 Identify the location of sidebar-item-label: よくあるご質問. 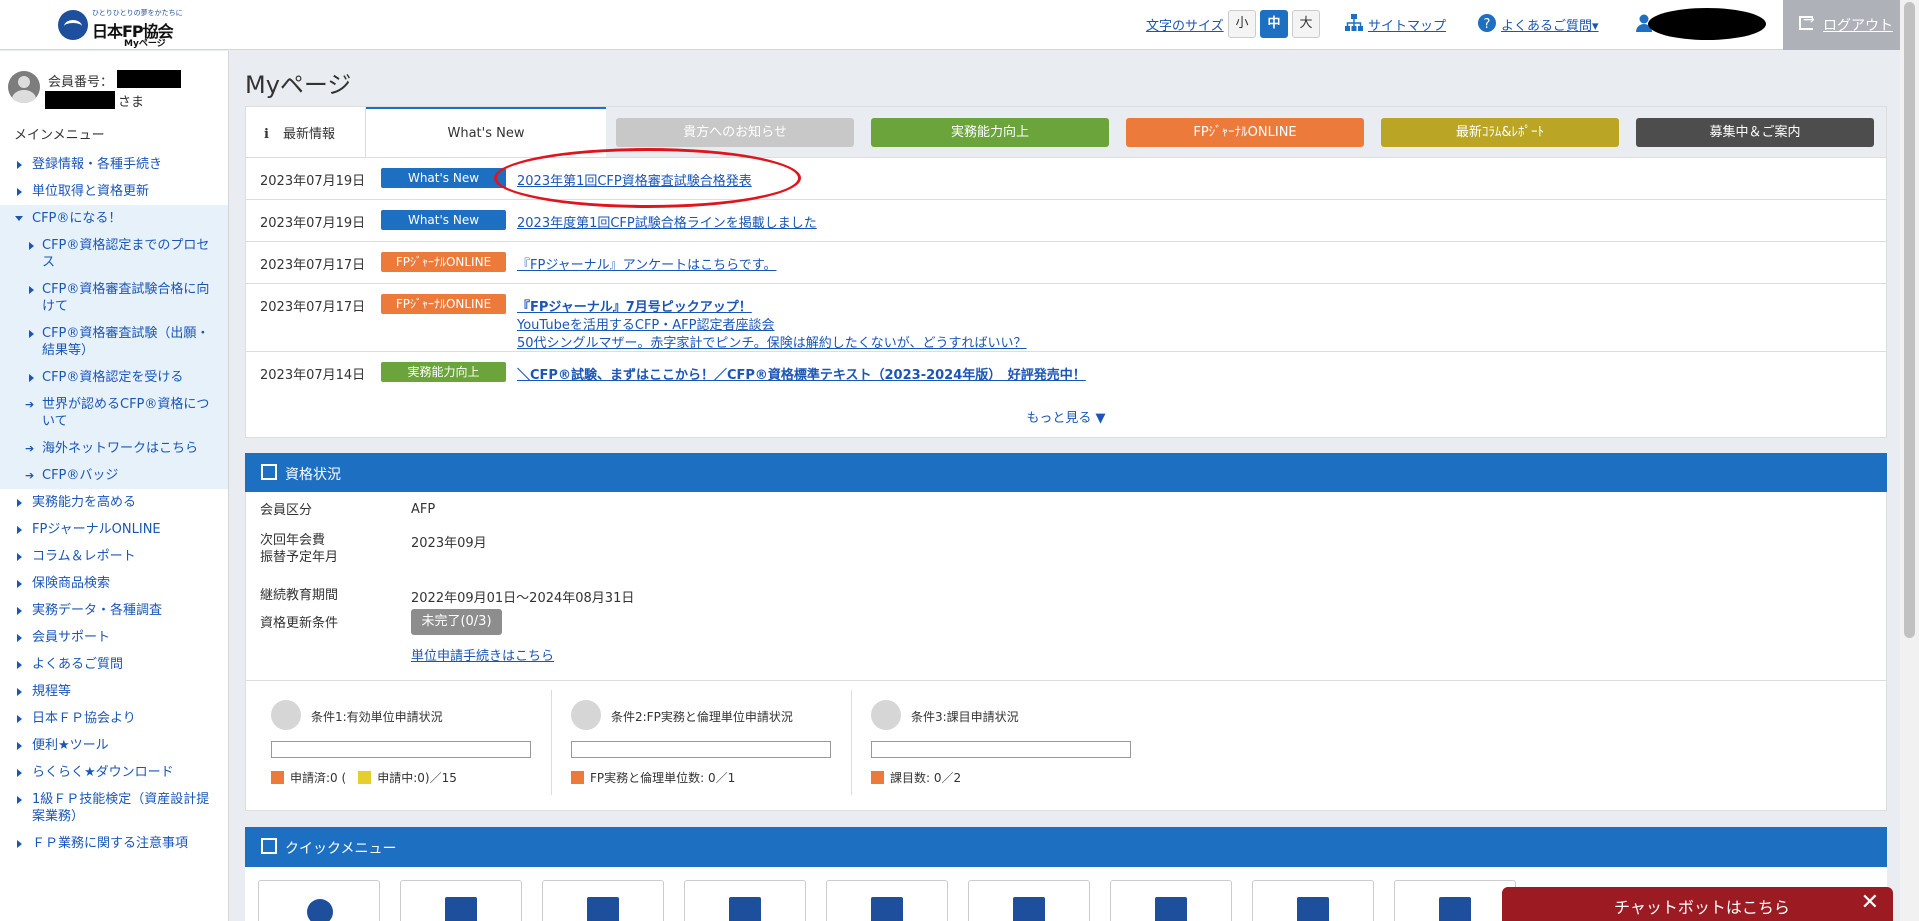
(78, 664).